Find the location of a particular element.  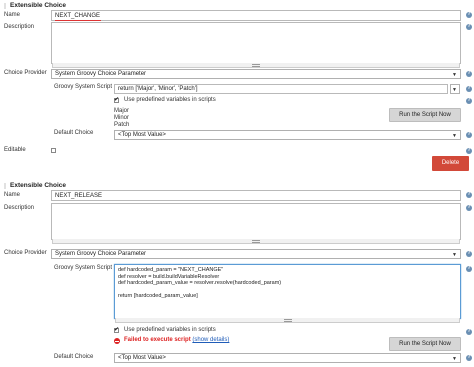

groovy-script-field: return ['Major', 'Minor', 'Patch'] is located at coordinates (281, 89).